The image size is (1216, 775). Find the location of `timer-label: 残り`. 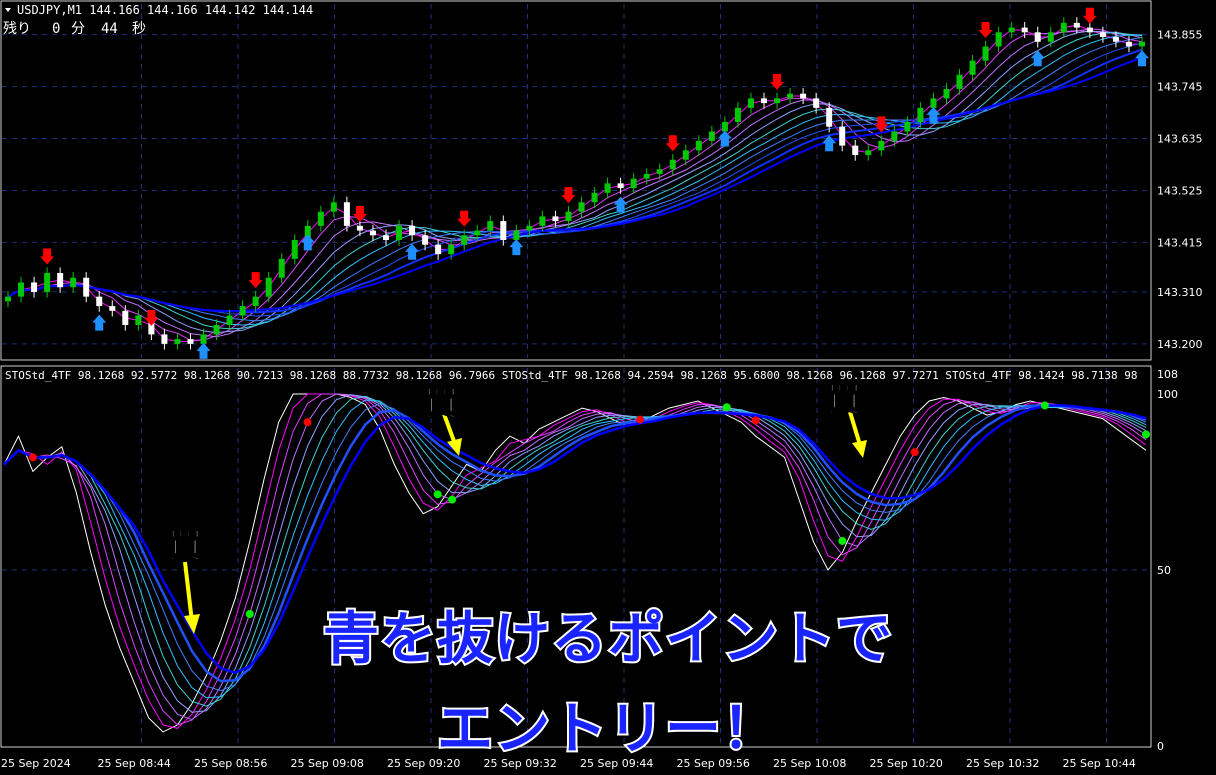

timer-label: 残り is located at coordinates (17, 29).